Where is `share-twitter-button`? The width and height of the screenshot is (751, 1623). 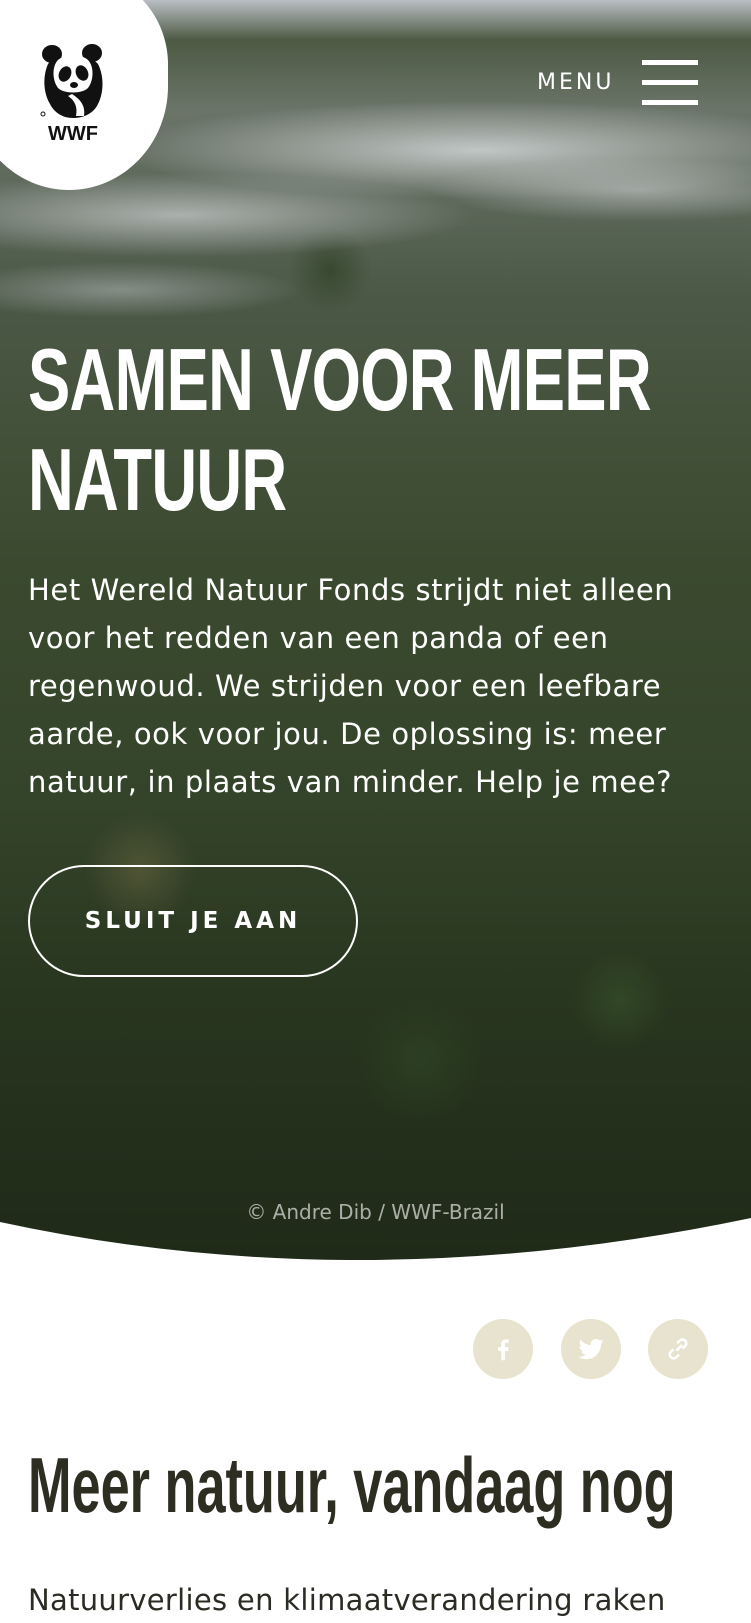
share-twitter-button is located at coordinates (591, 1349).